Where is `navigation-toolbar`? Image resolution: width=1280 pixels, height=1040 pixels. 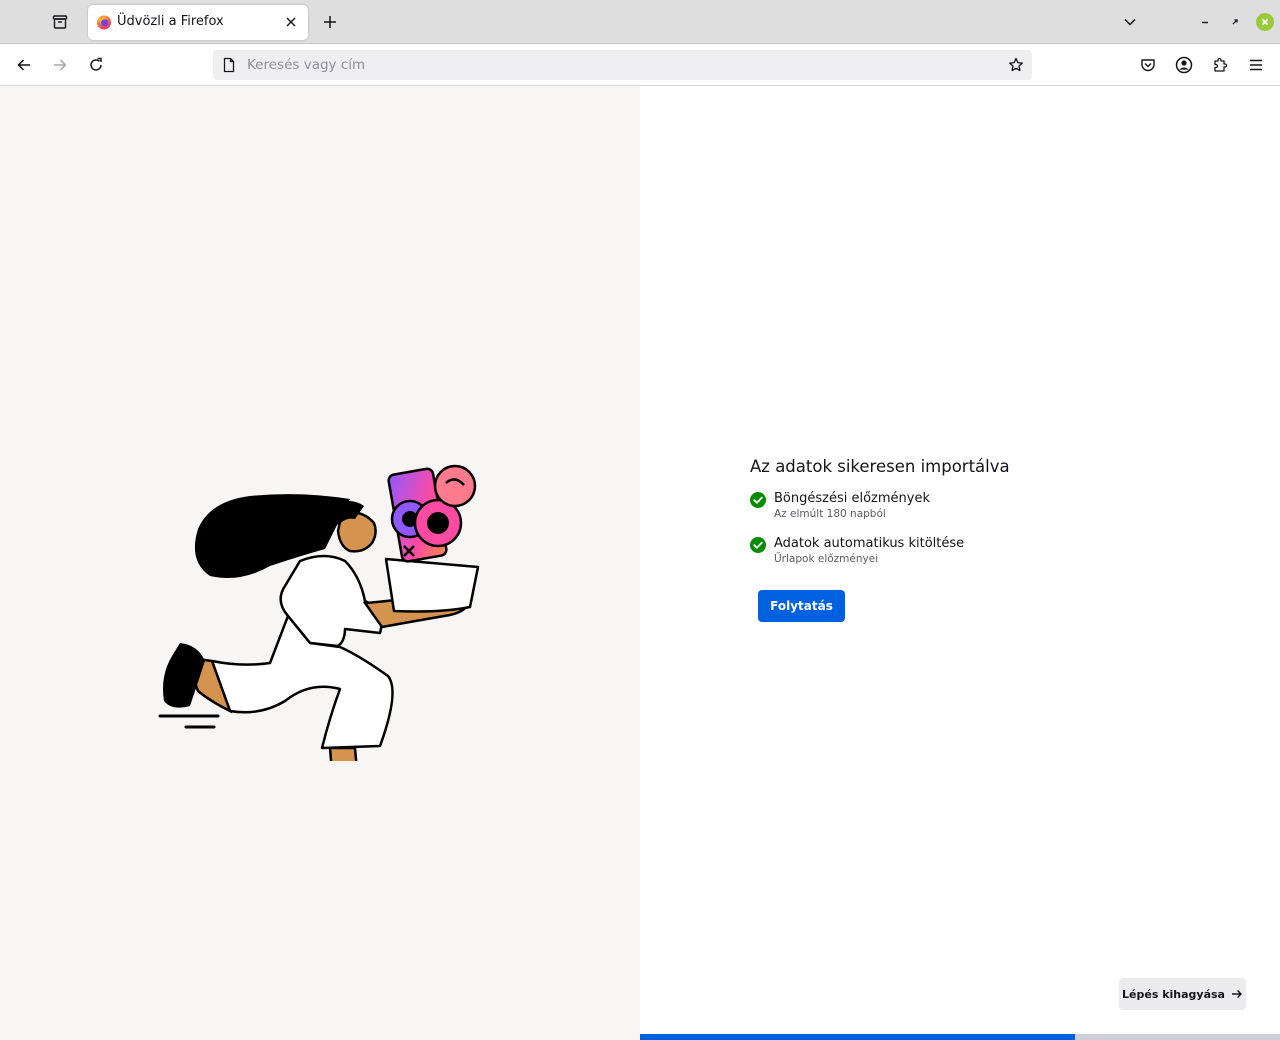 navigation-toolbar is located at coordinates (640, 65).